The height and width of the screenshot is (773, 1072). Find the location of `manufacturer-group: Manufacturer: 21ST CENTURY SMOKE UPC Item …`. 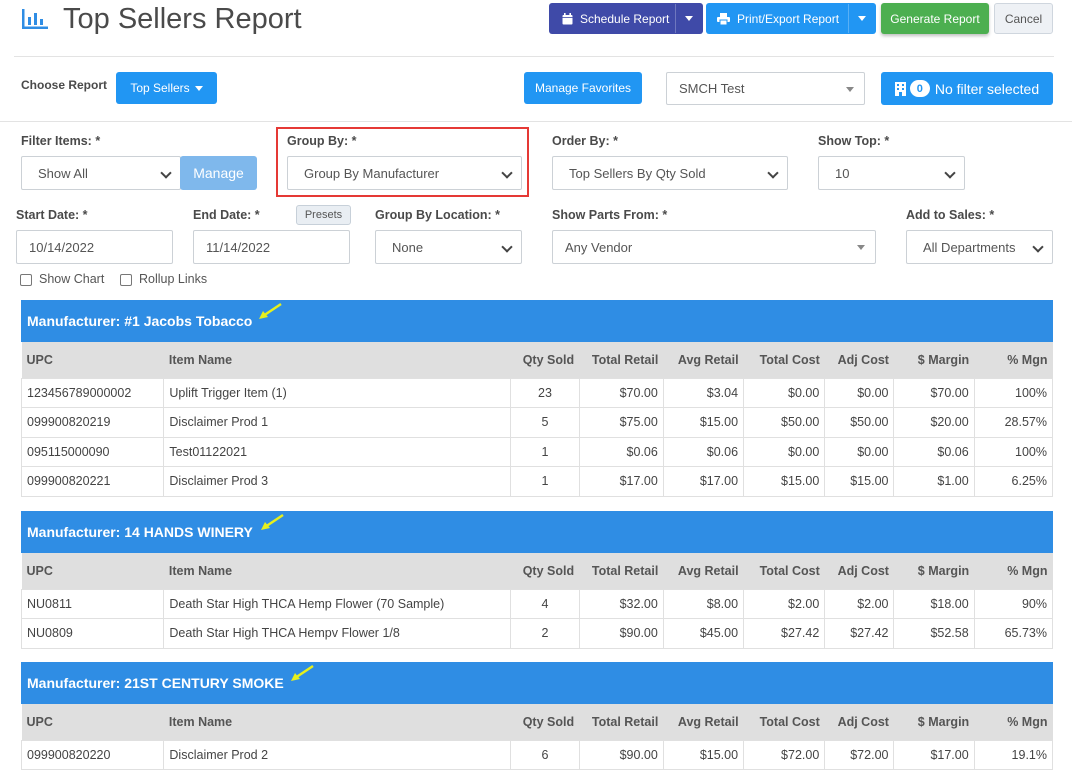

manufacturer-group: Manufacturer: 21ST CENTURY SMOKE UPC Item … is located at coordinates (537, 716).